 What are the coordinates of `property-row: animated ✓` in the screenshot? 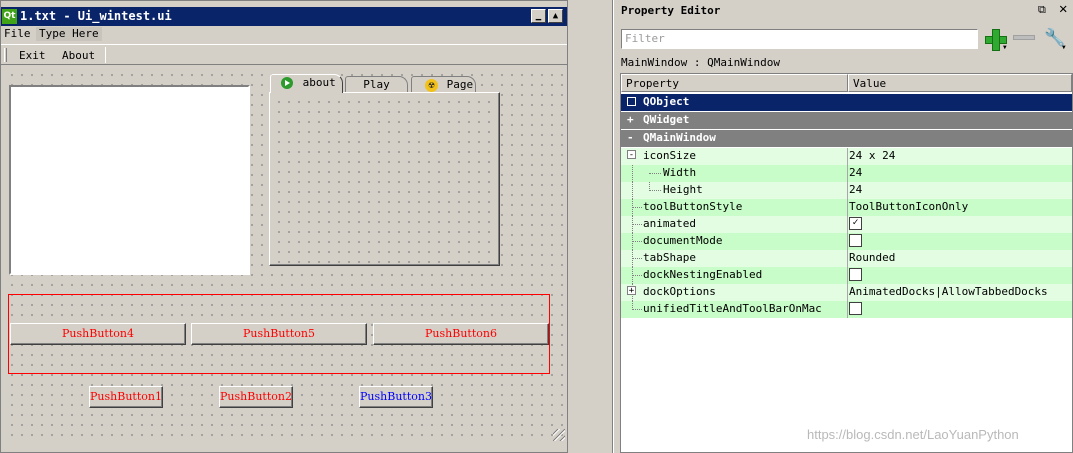 It's located at (846, 224).